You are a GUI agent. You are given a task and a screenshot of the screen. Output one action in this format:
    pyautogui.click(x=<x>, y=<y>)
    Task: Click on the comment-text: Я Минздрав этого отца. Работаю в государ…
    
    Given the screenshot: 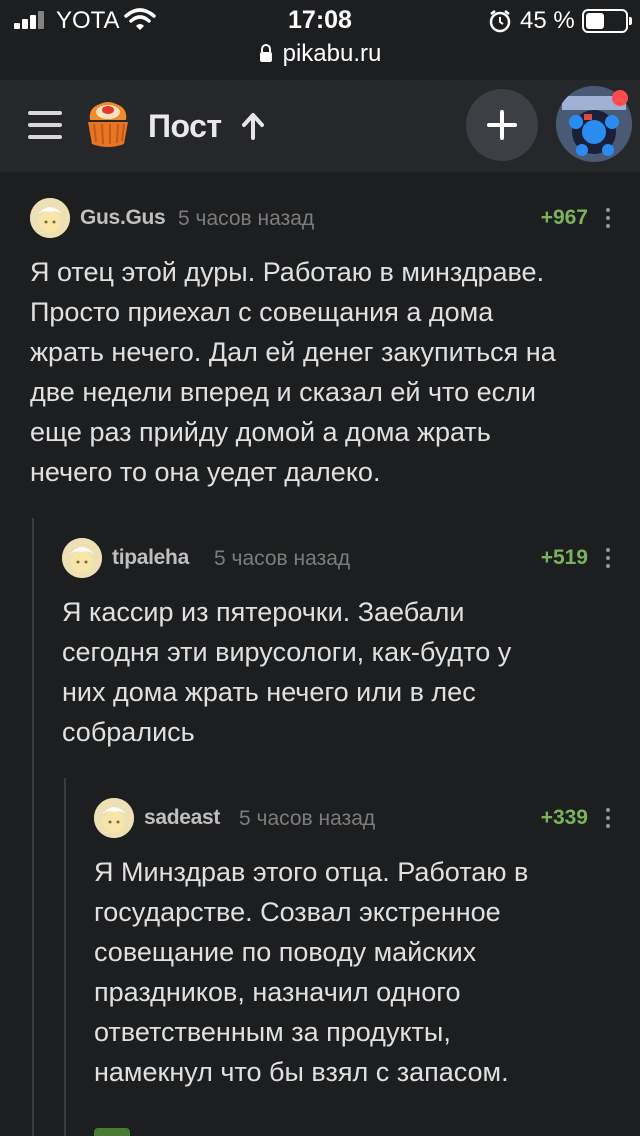 What is the action you would take?
    pyautogui.click(x=311, y=972)
    